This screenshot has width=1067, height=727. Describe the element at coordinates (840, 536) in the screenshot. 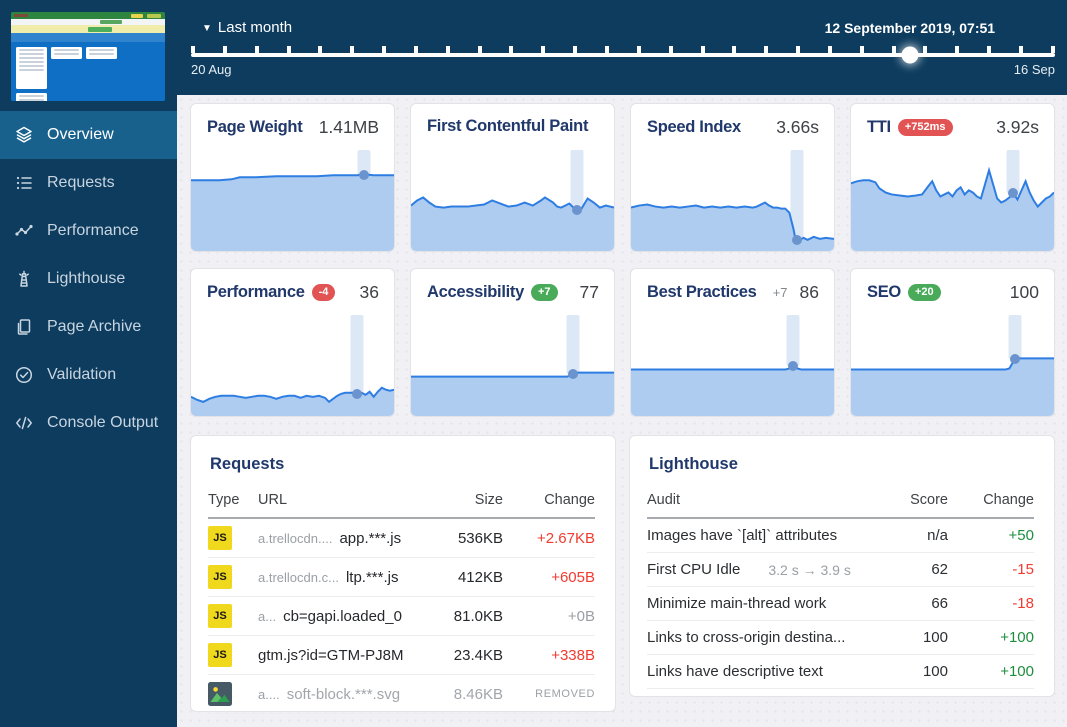

I see `lighthouse-audit-row: Images have `[alt]` attributes n/a +50` at that location.